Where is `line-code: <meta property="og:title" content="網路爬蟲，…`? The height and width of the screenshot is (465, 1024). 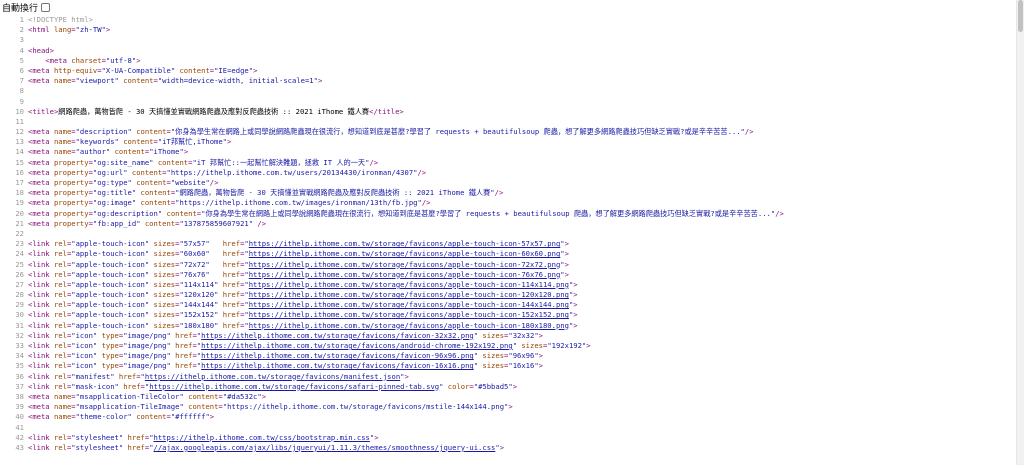 line-code: <meta property="og:title" content="網路爬蟲，… is located at coordinates (265, 193).